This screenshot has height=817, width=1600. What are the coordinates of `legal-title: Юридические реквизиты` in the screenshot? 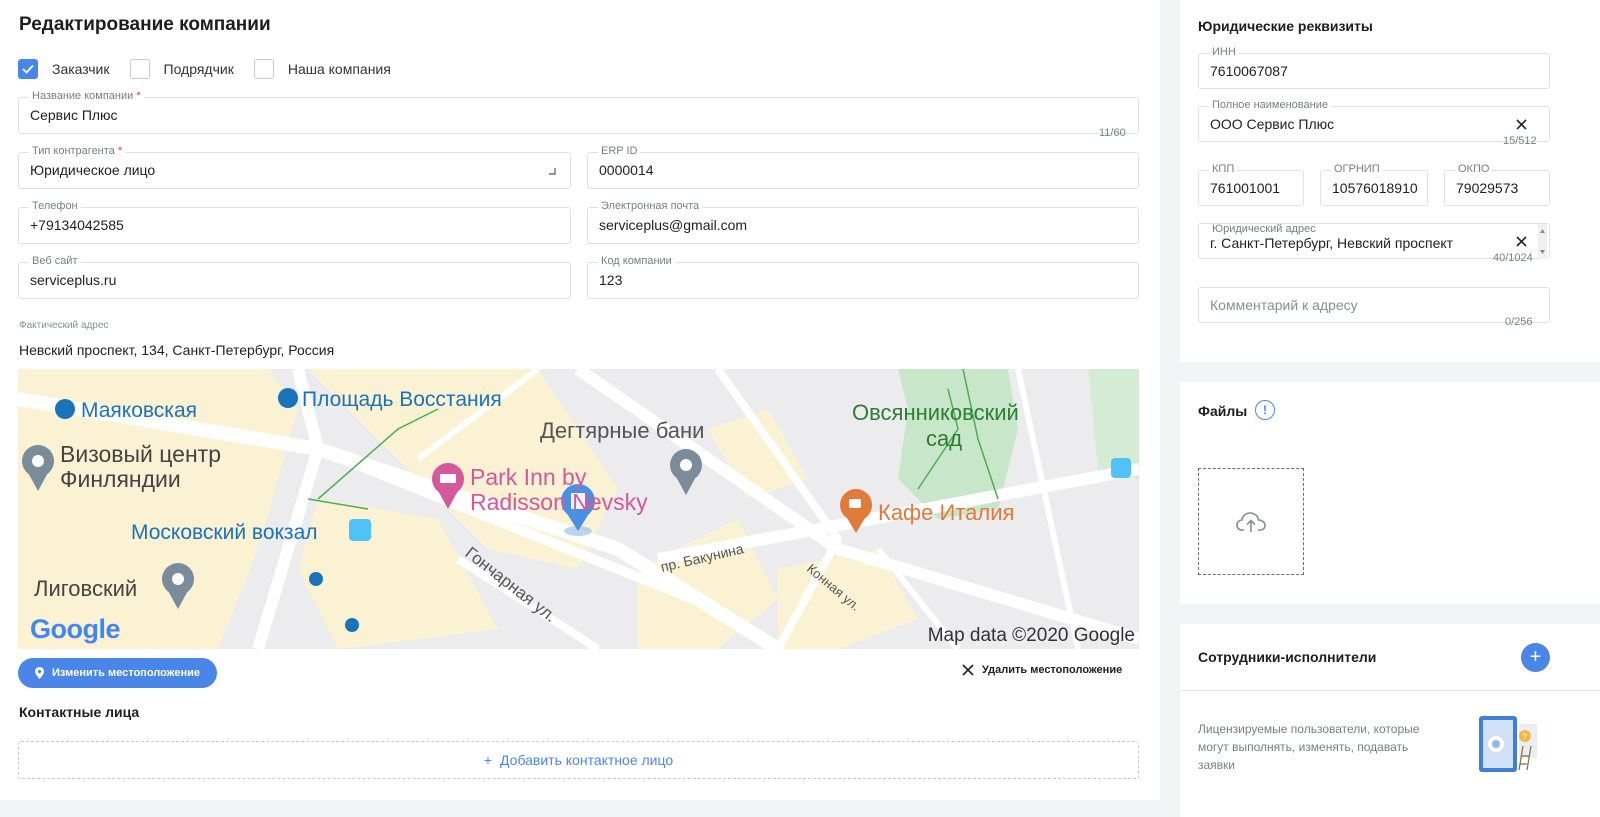 It's located at (1285, 26).